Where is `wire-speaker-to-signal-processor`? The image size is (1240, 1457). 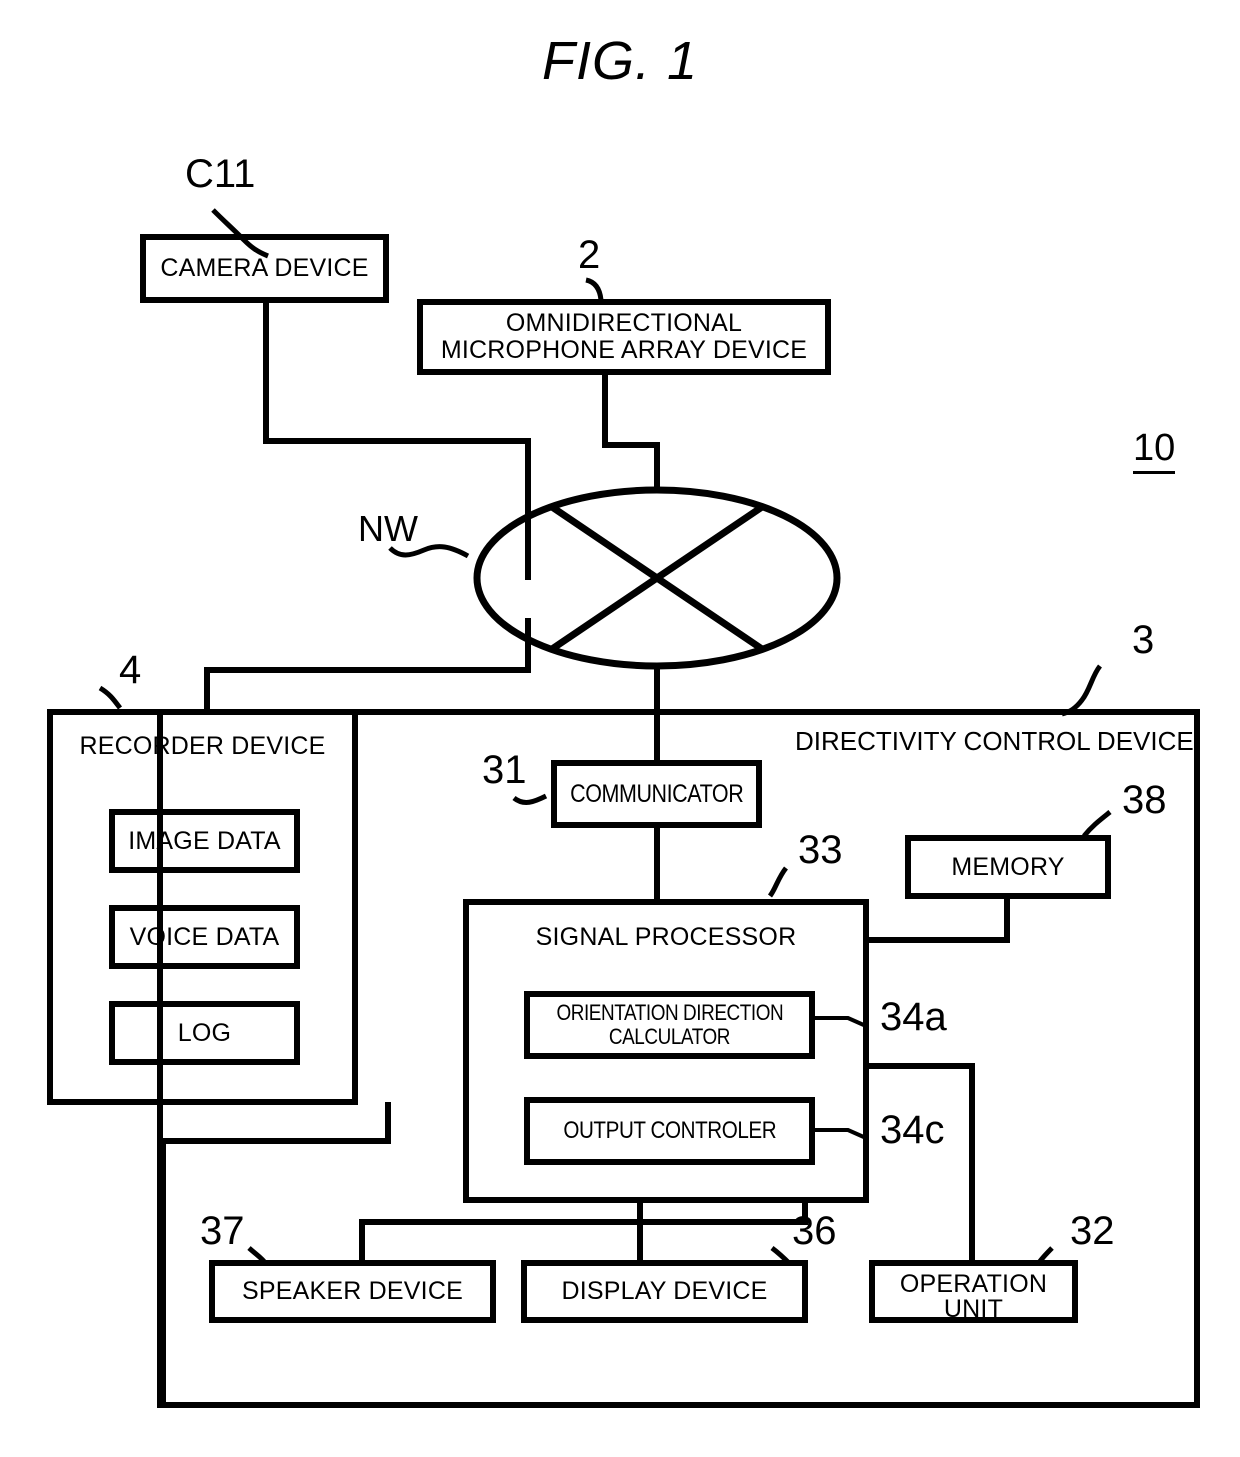 wire-speaker-to-signal-processor is located at coordinates (583, 1231).